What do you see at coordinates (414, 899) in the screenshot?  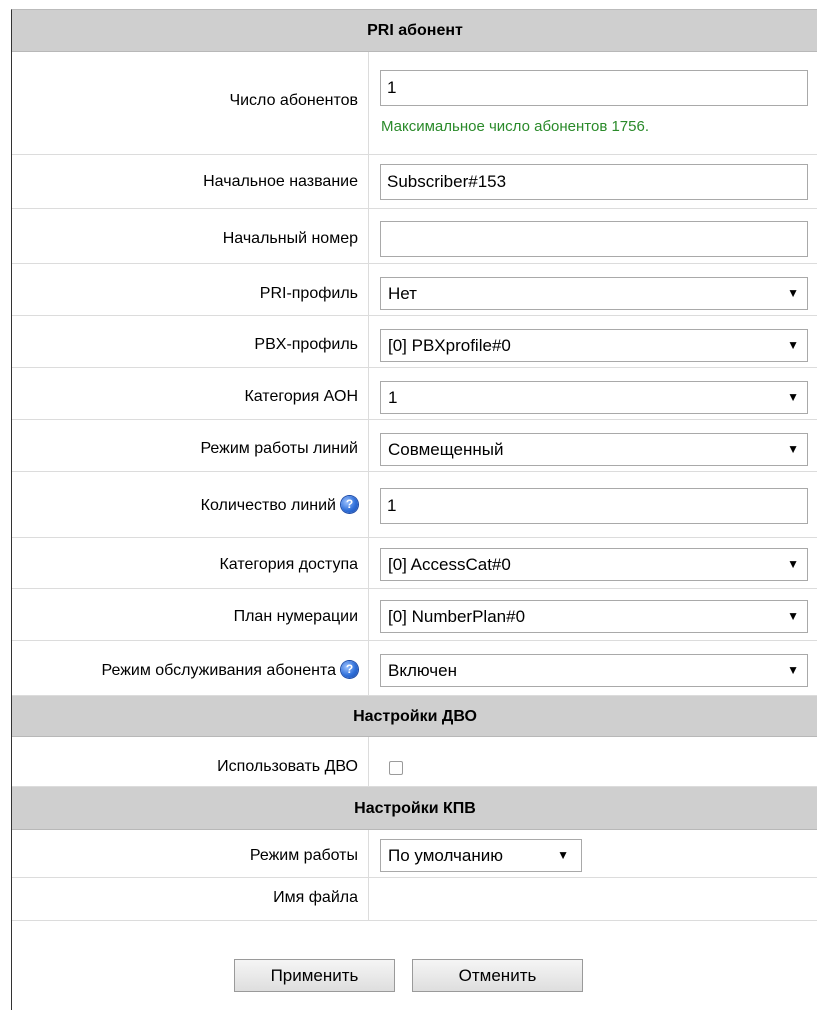 I see `row-file-name: Имя файла` at bounding box center [414, 899].